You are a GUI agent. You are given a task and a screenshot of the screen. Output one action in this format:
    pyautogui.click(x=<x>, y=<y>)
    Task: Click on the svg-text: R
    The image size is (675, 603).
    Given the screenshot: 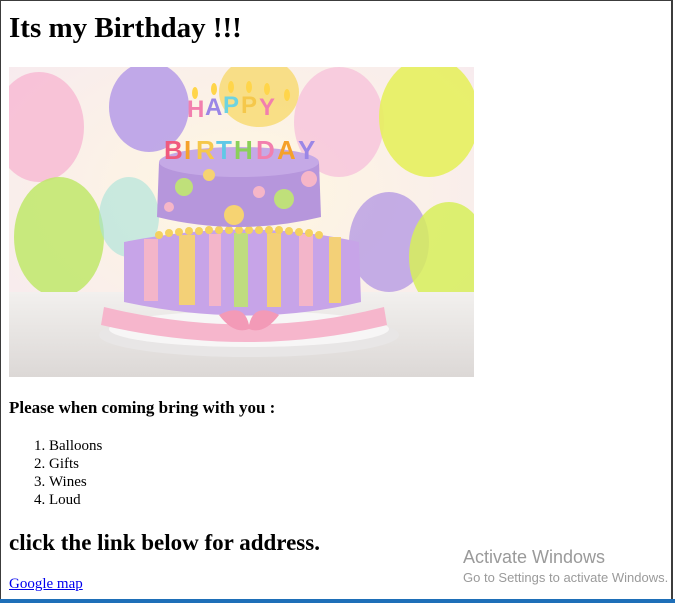 What is the action you would take?
    pyautogui.click(x=205, y=150)
    